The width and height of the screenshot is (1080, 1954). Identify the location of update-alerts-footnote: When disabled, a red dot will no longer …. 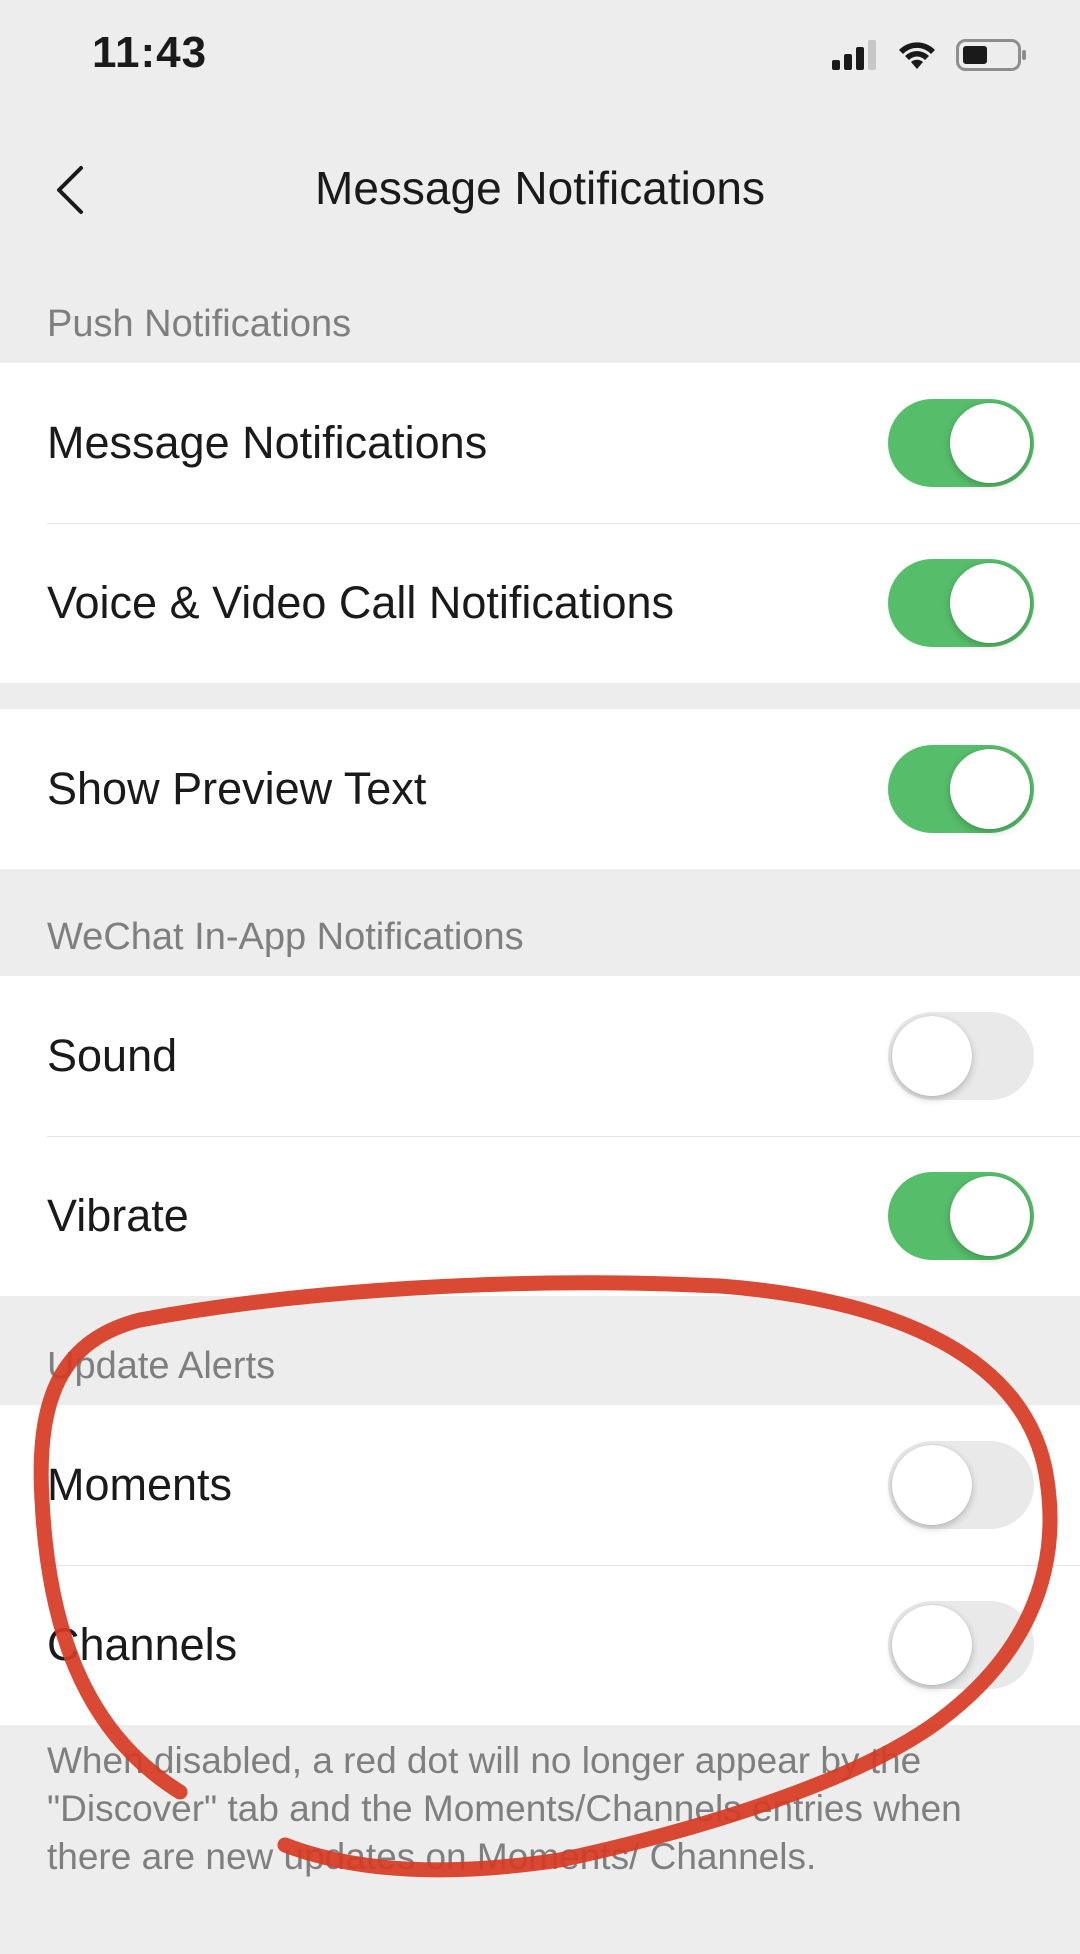
(504, 1808).